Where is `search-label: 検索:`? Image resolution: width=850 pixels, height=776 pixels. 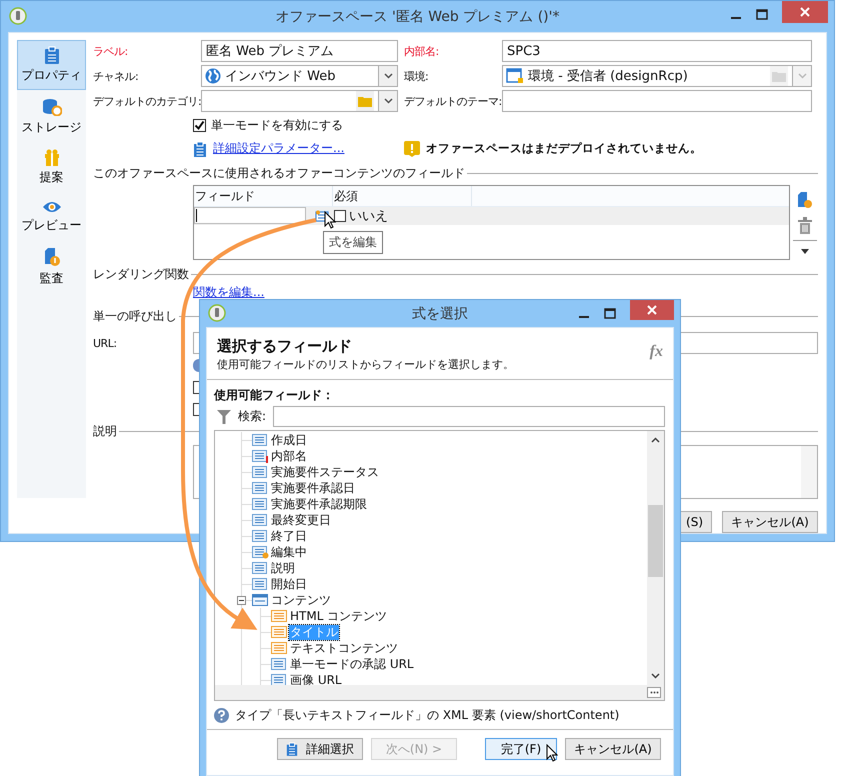 search-label: 検索: is located at coordinates (252, 416).